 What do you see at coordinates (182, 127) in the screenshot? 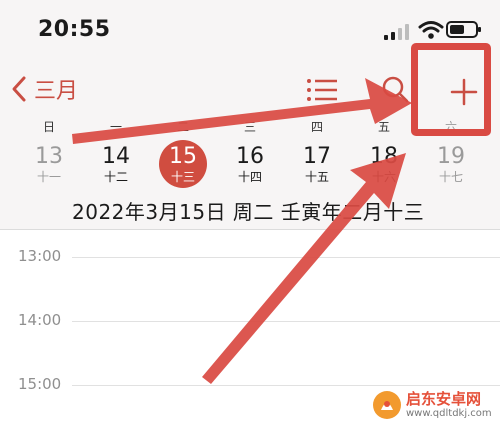
I see `weekday-label: 二` at bounding box center [182, 127].